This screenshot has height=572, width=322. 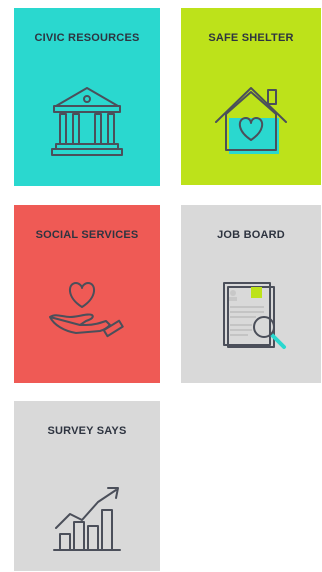 I want to click on tile-title: SURVEY SAYS, so click(x=87, y=431).